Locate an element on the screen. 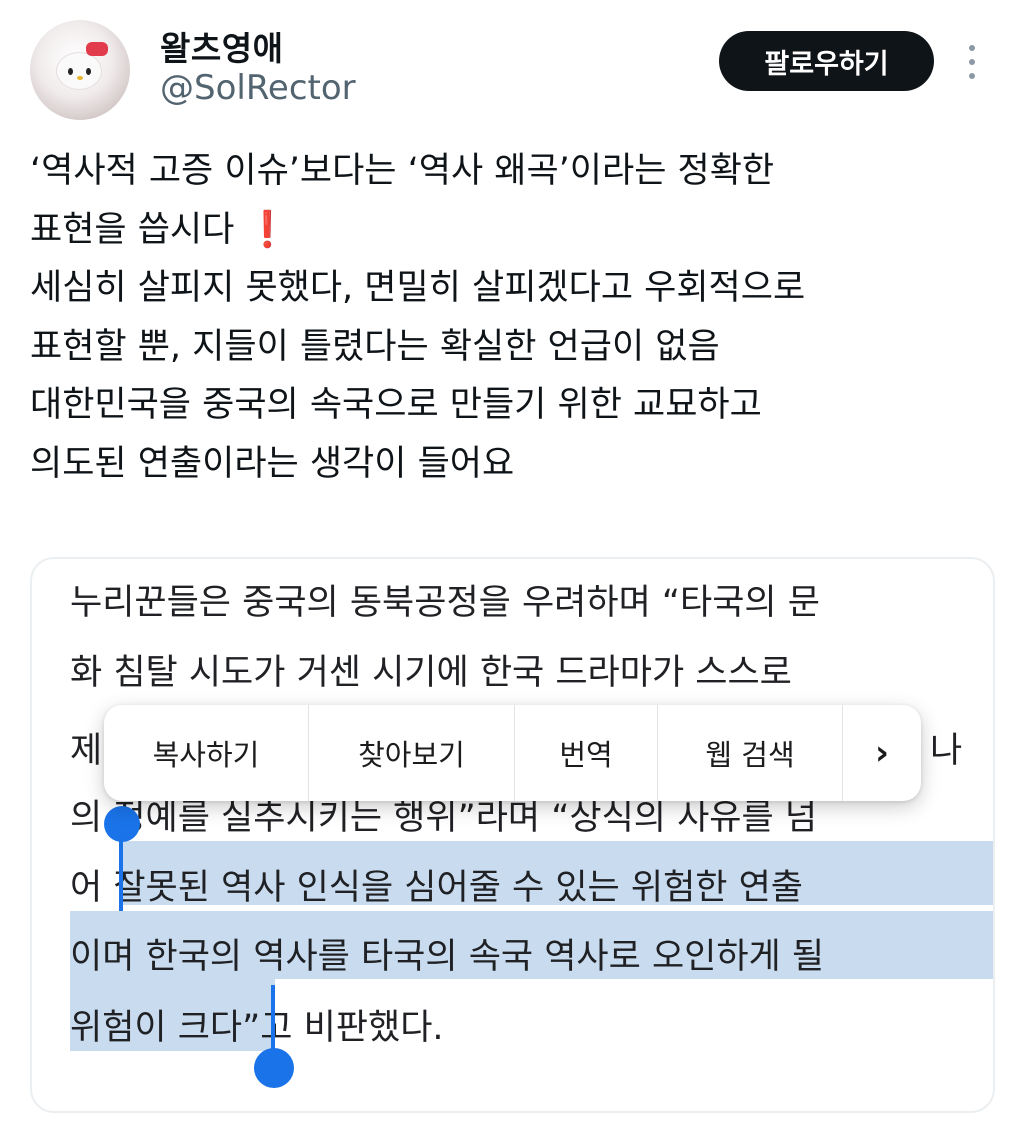  tweet-line: ‘역사적 고증 이슈’보다는 ‘역사 왜곡’이라는 정확한 is located at coordinates (402, 171).